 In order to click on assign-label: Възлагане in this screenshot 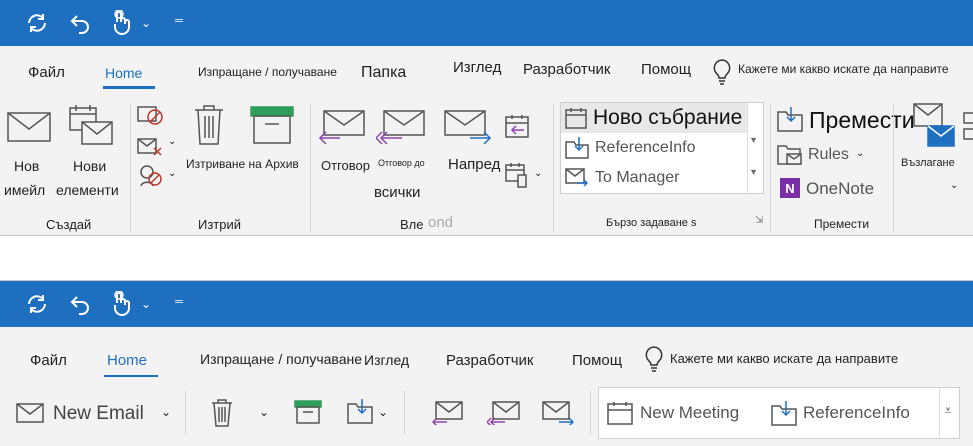, I will do `click(928, 163)`.